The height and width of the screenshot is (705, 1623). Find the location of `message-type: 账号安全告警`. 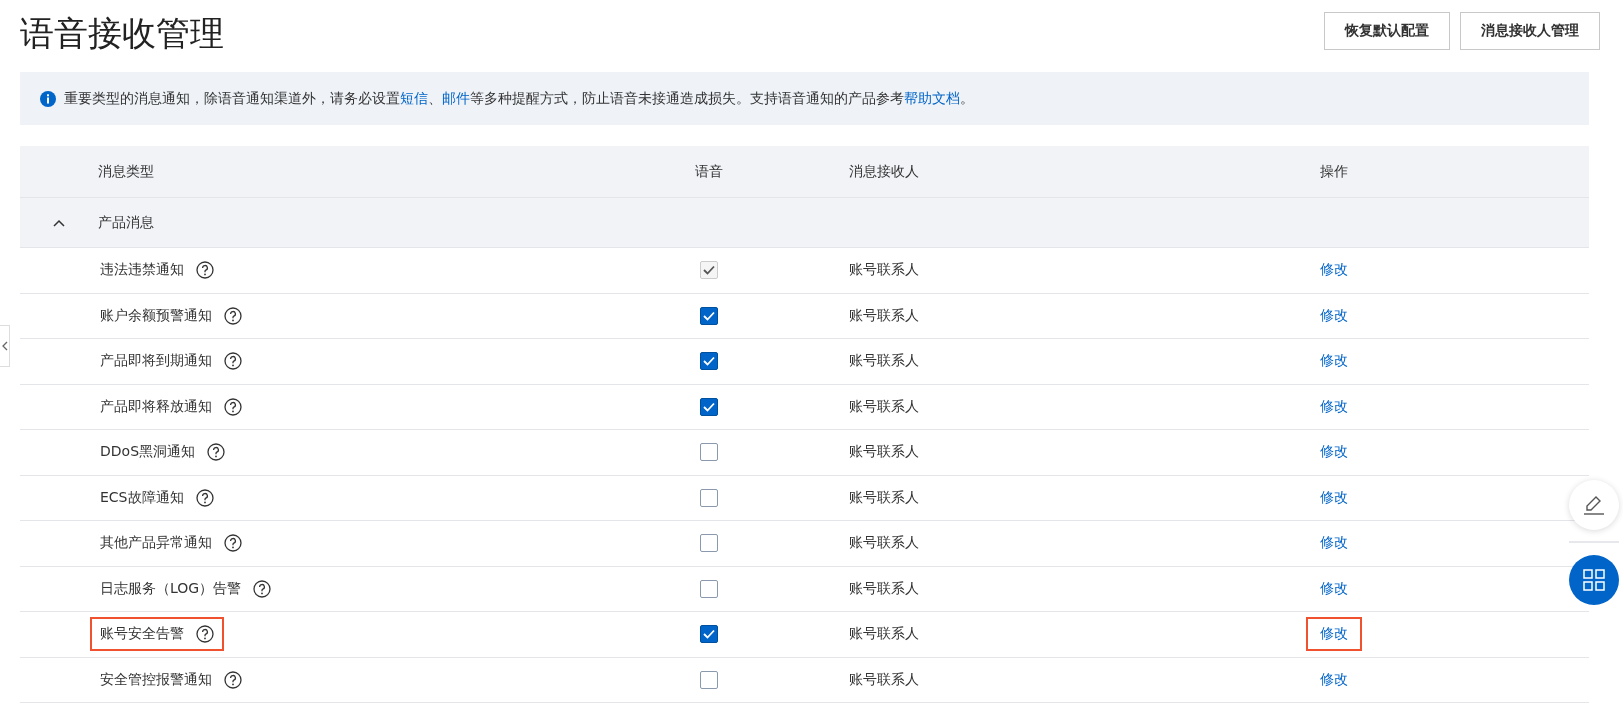

message-type: 账号安全告警 is located at coordinates (142, 634).